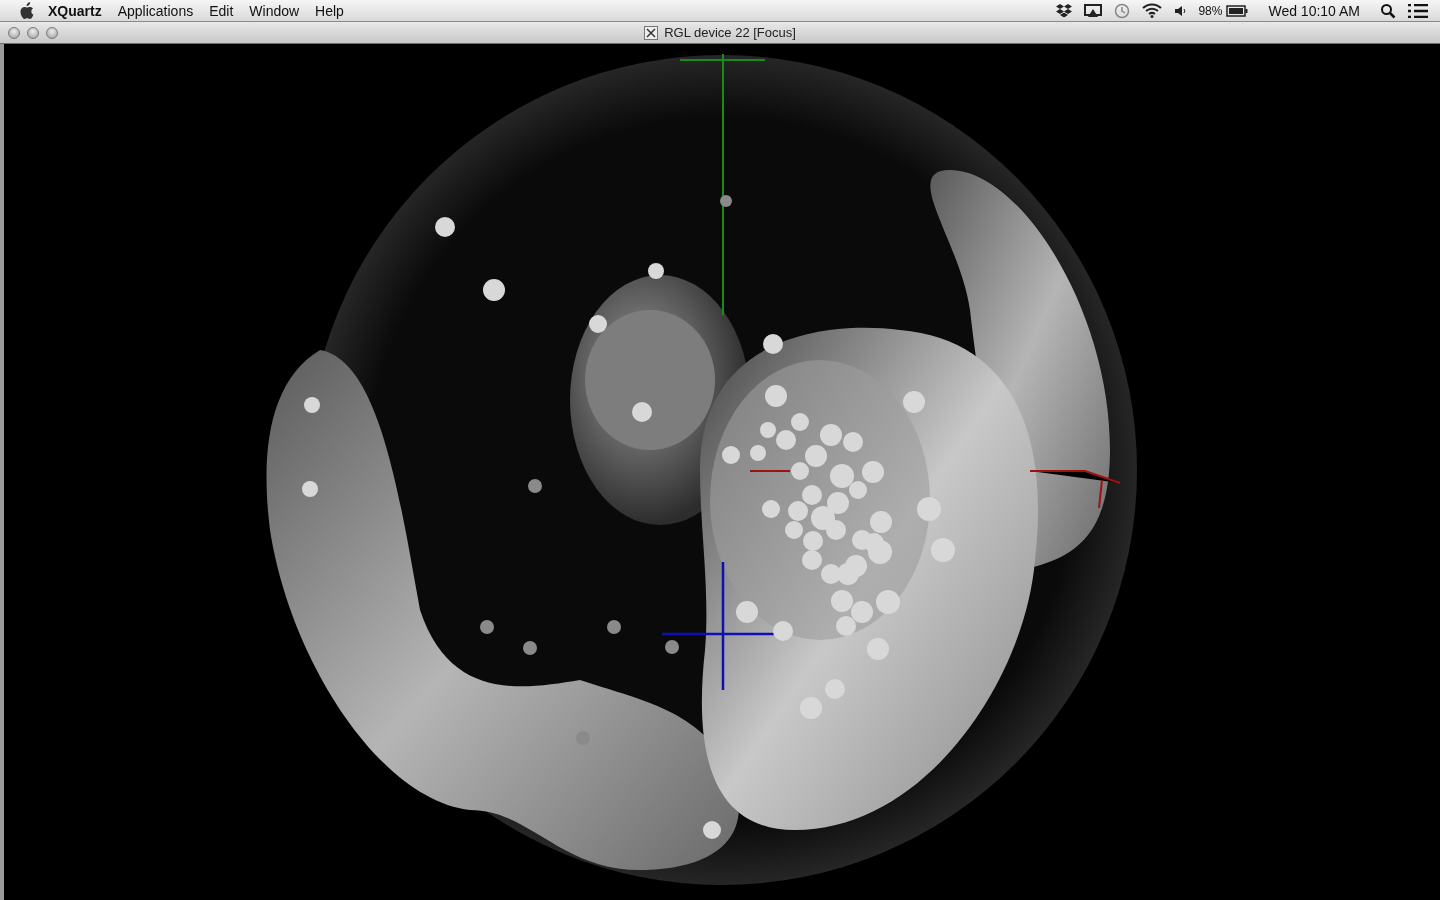  What do you see at coordinates (651, 32) in the screenshot?
I see `x-window-icon` at bounding box center [651, 32].